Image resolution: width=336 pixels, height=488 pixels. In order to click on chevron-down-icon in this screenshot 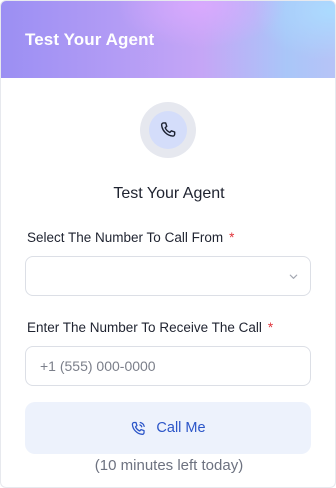, I will do `click(293, 276)`.